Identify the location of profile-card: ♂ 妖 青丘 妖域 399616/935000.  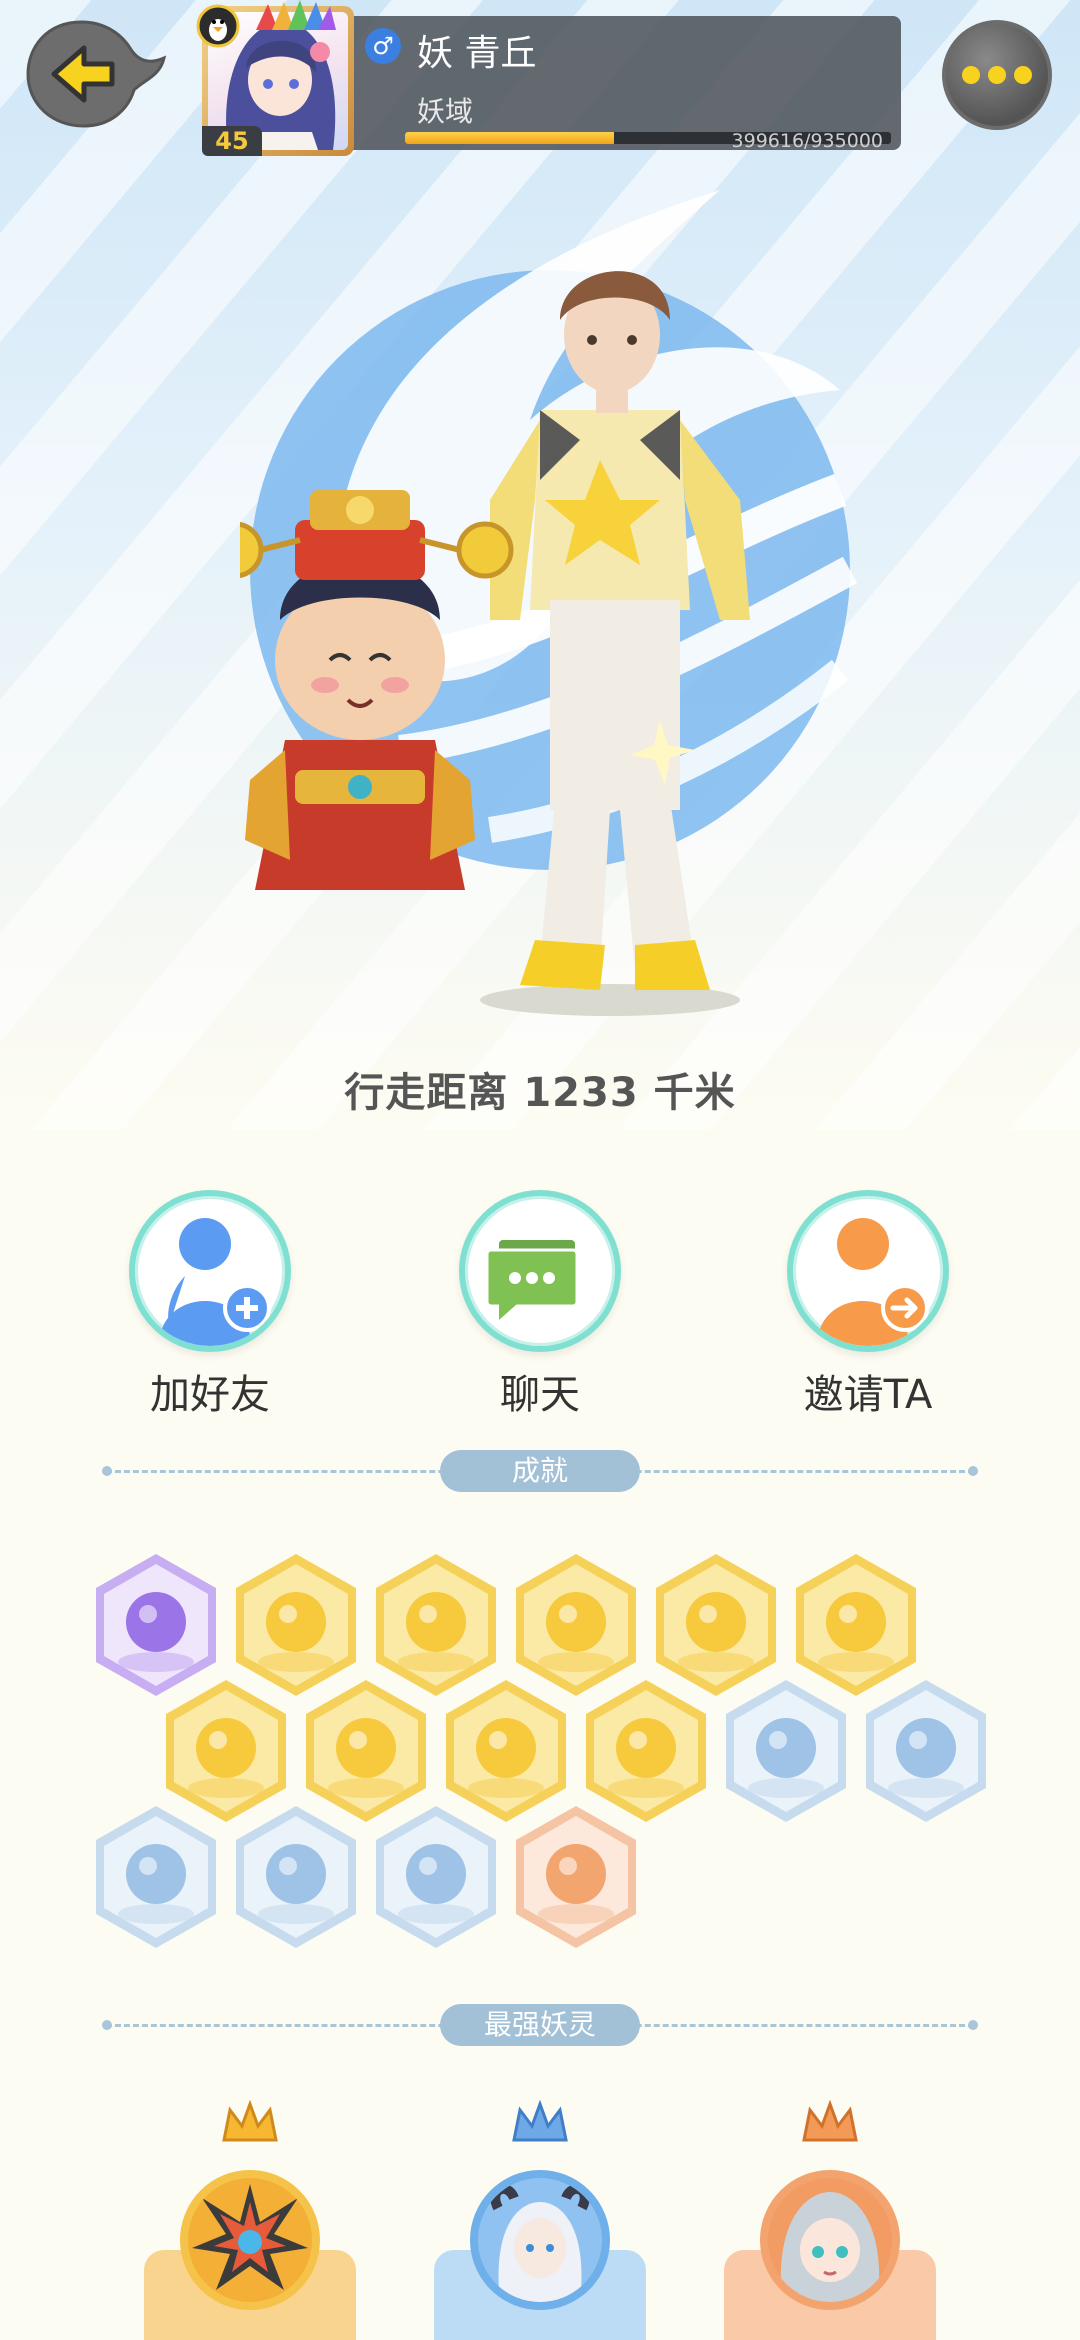
(623, 84).